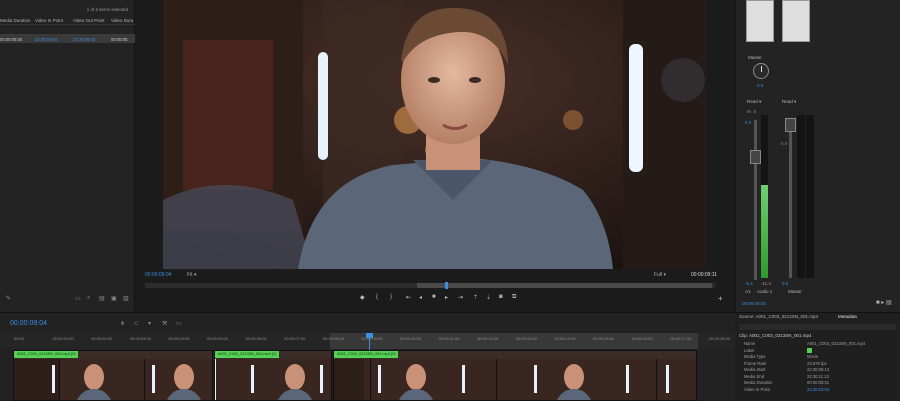 The width and height of the screenshot is (900, 401). I want to click on monitor-scrubber, so click(430, 285).